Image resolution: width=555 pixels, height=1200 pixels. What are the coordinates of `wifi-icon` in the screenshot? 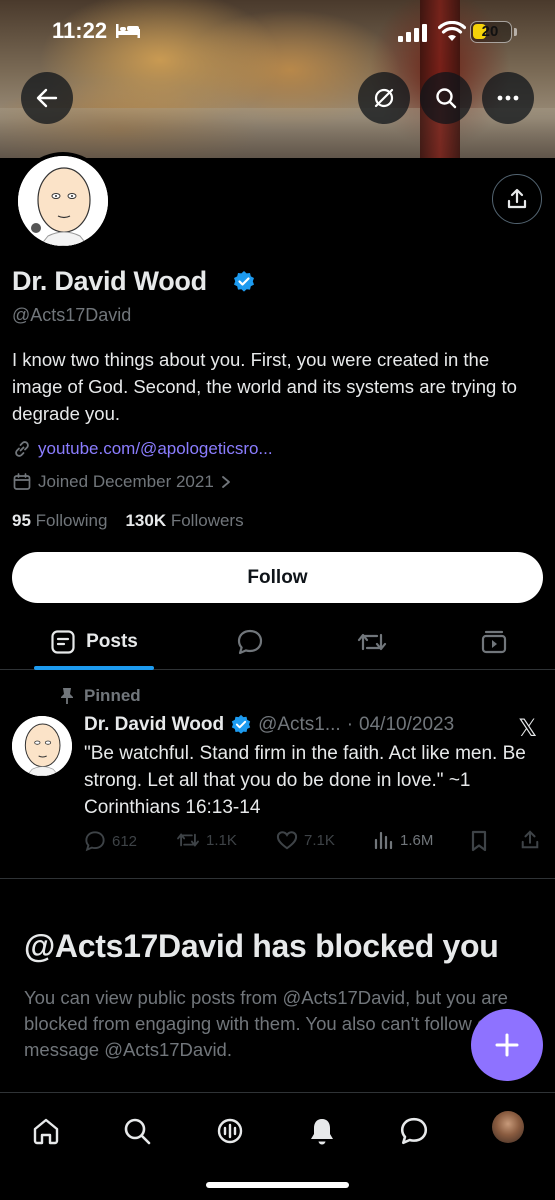 It's located at (452, 31).